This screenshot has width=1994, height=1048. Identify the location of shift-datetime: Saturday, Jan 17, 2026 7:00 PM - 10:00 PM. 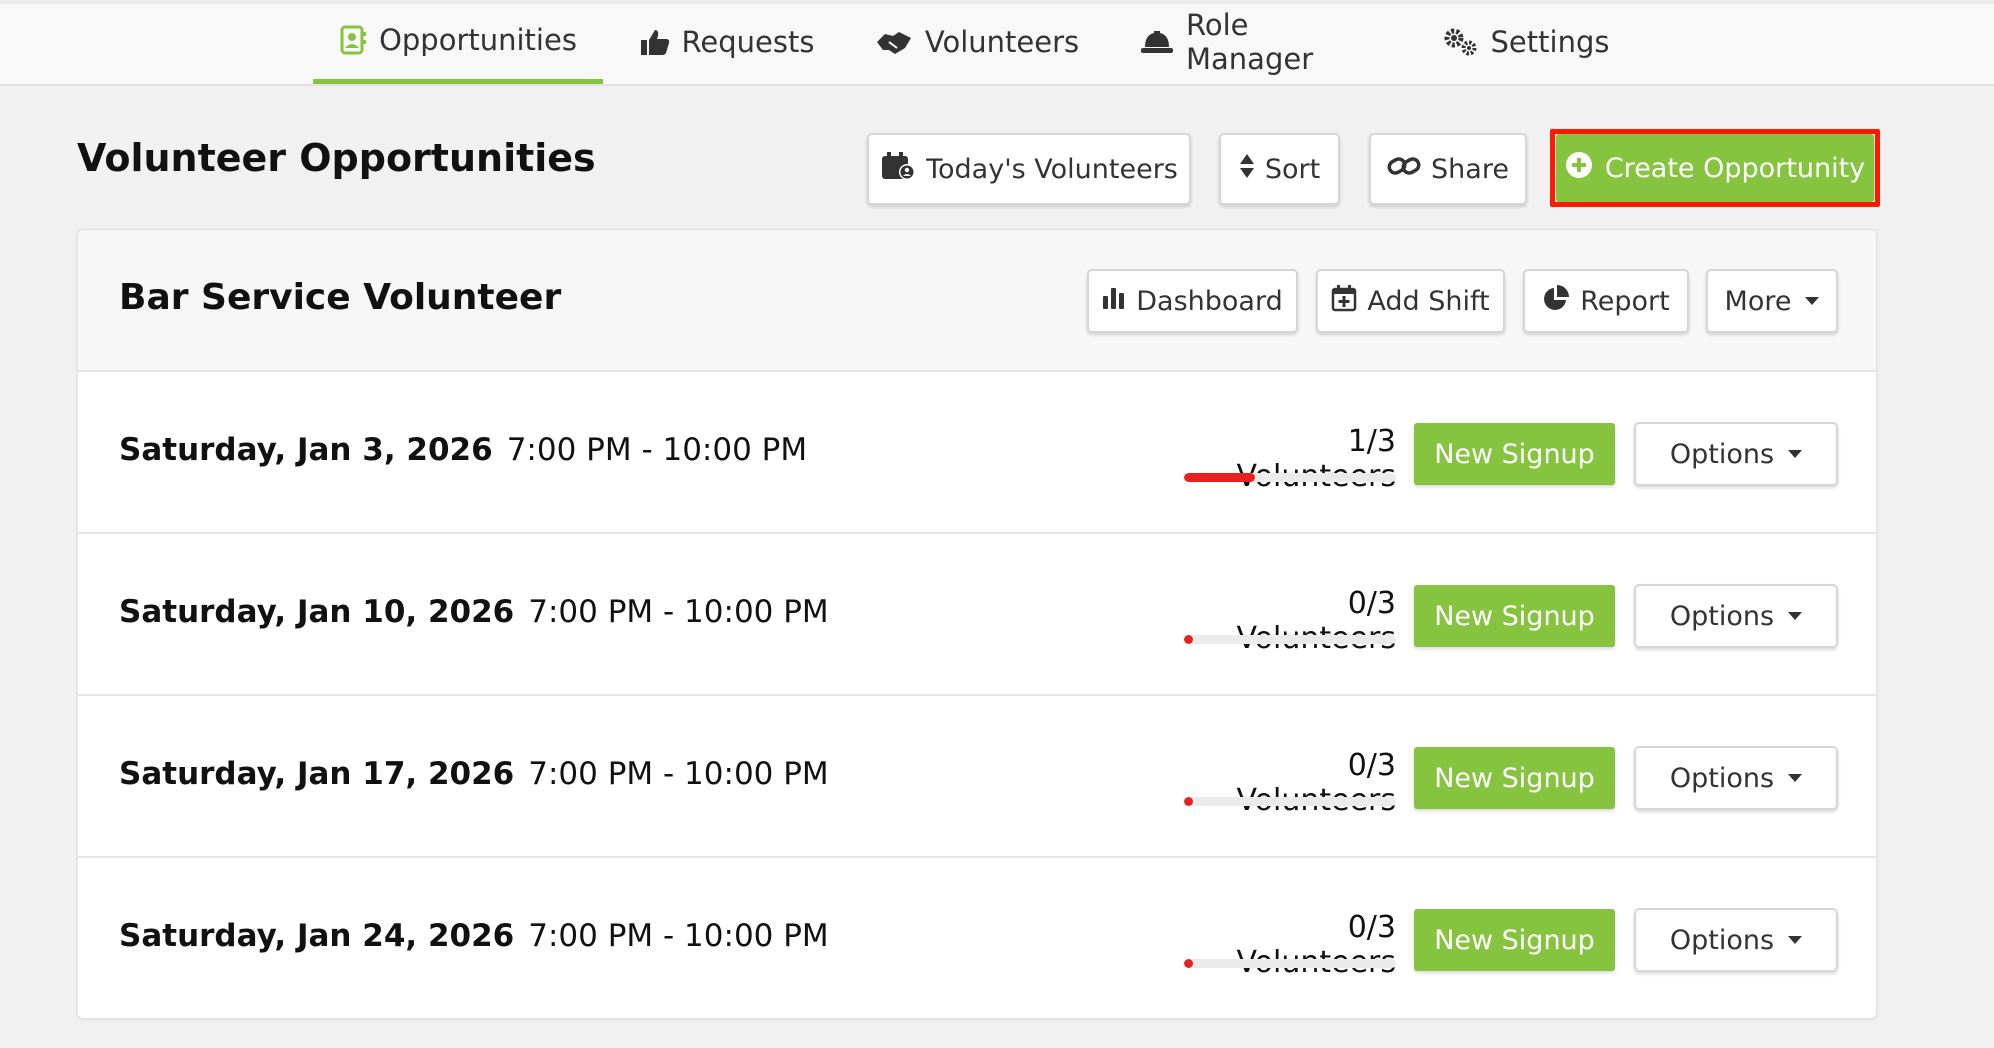
(474, 774).